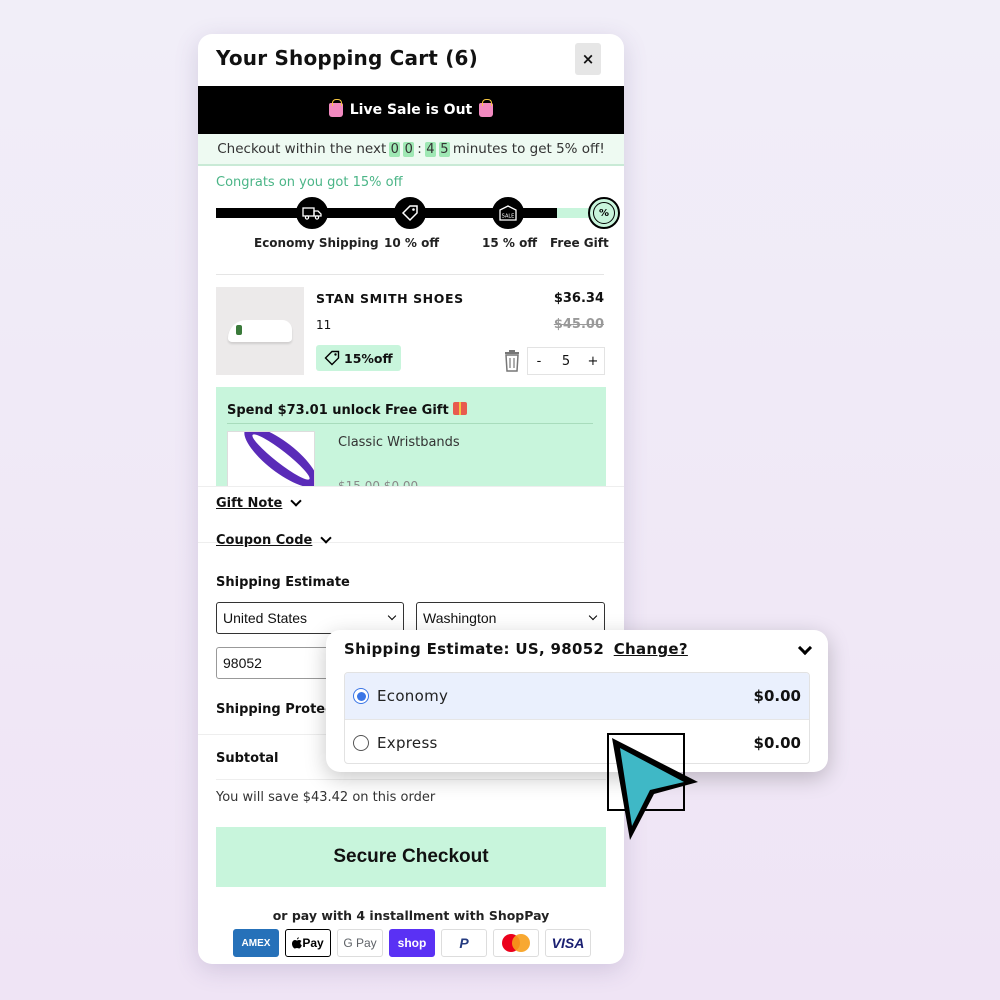 This screenshot has width=1000, height=1000. I want to click on shoppay-installment-text: or pay with 4 installment with ShopPay, so click(411, 915).